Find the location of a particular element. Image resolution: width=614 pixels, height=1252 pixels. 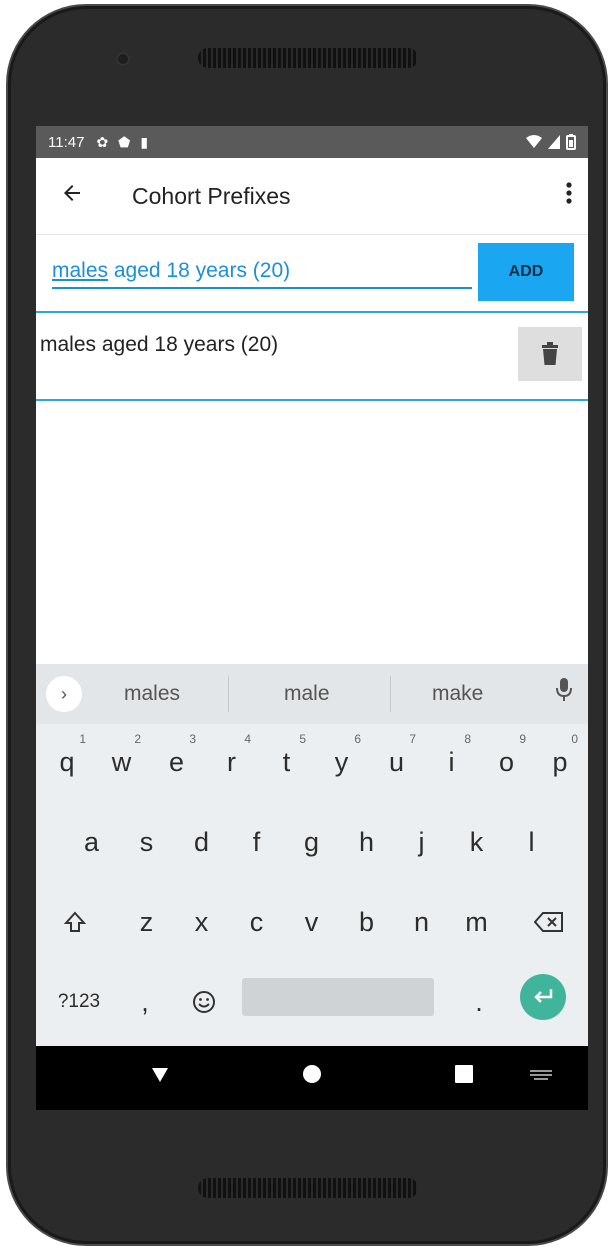

add-button: ADD is located at coordinates (526, 272).